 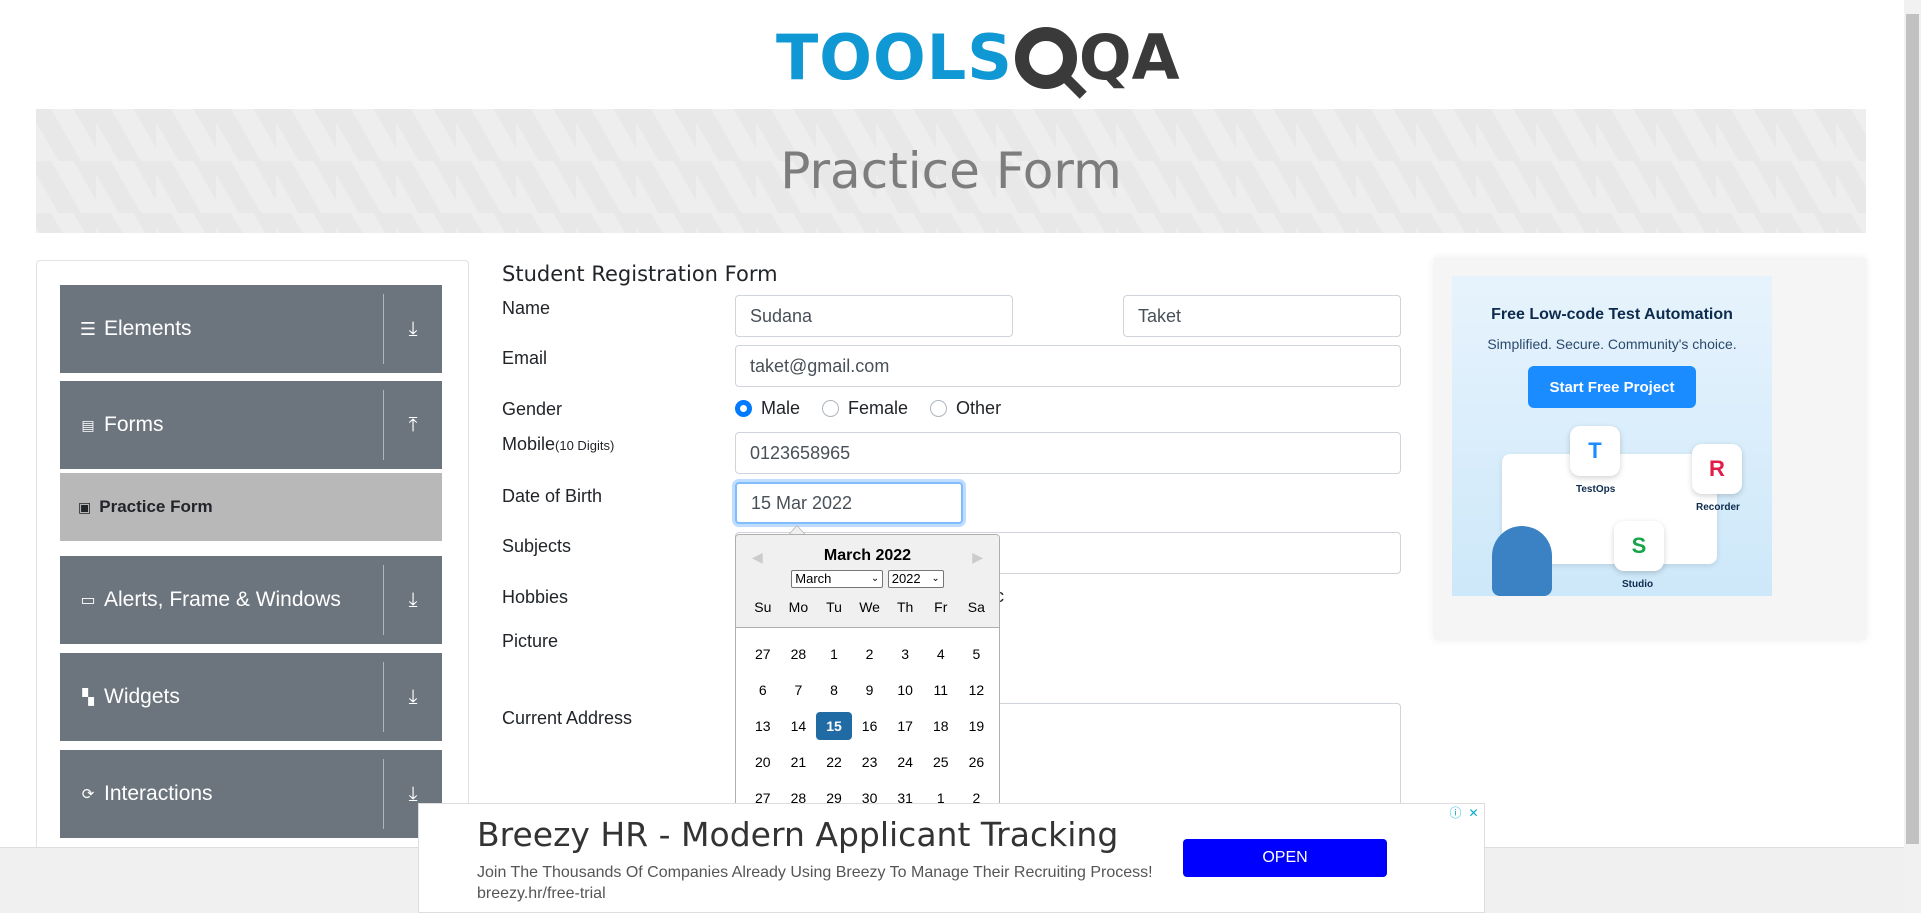 What do you see at coordinates (965, 408) in the screenshot?
I see `gender-radio-other: Other` at bounding box center [965, 408].